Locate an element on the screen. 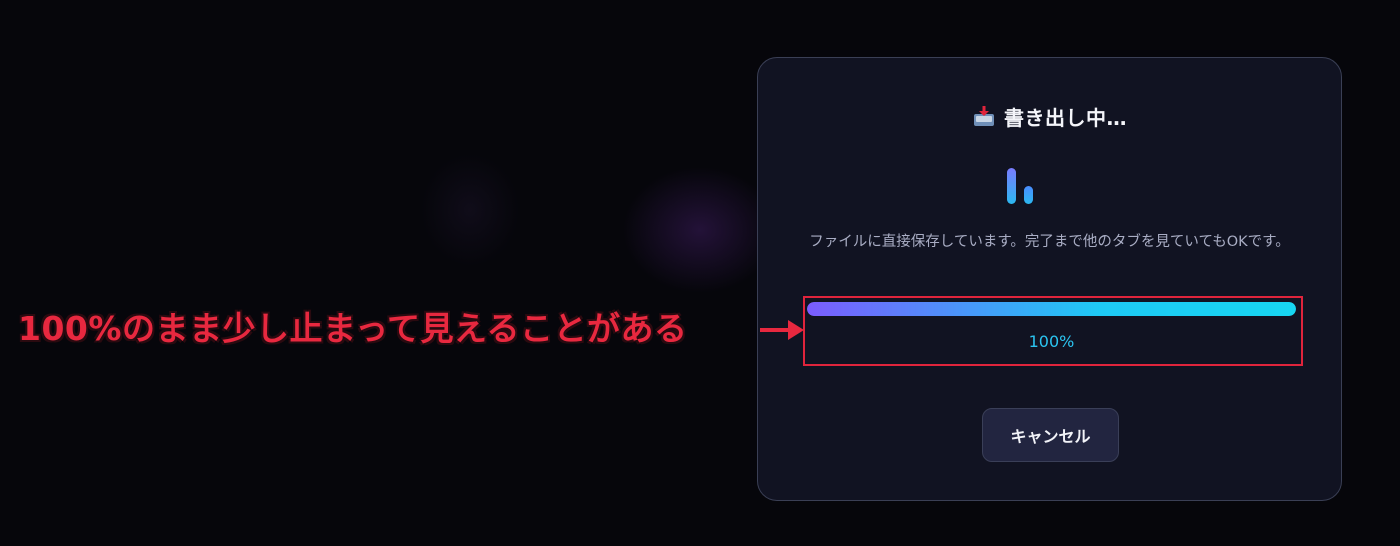  dialog-message: ファイルに直接保存しています。完了まで他のタブを見ていてもOKです。 is located at coordinates (1049, 242).